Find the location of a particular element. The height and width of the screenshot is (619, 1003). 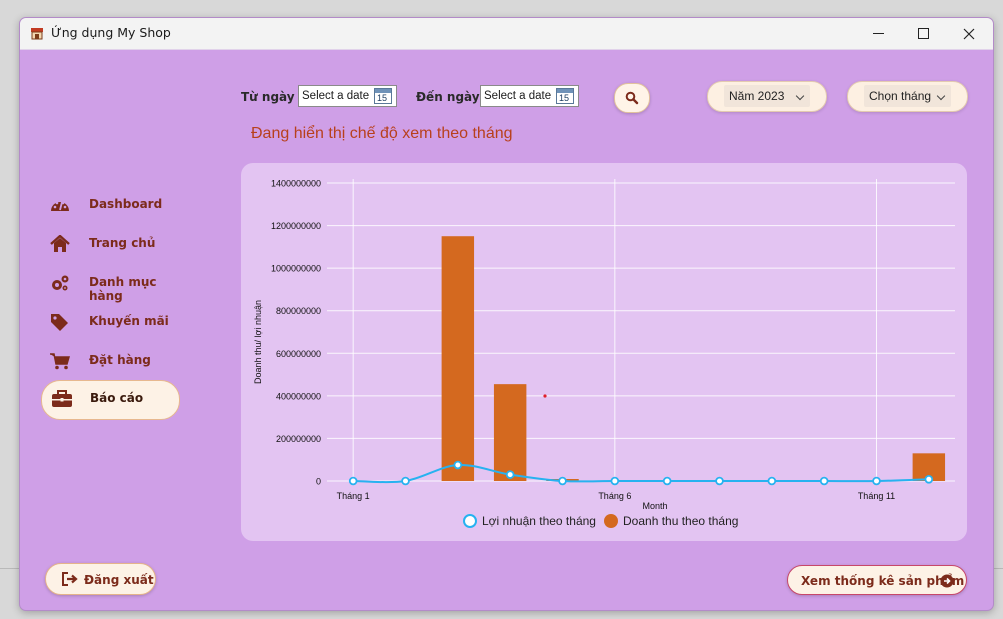

search-button is located at coordinates (632, 98).